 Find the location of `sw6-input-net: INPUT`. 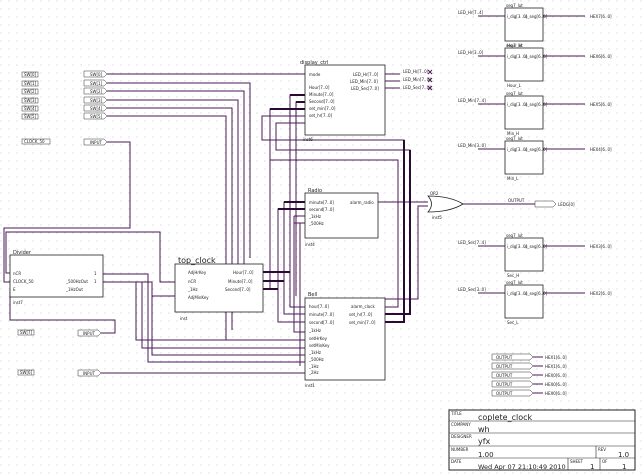

sw6-input-net: INPUT is located at coordinates (89, 373).